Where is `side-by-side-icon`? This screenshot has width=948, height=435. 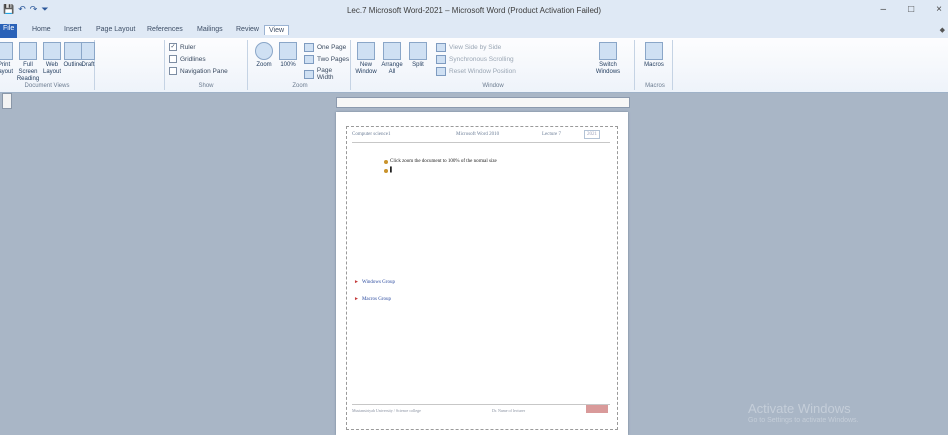 side-by-side-icon is located at coordinates (441, 47).